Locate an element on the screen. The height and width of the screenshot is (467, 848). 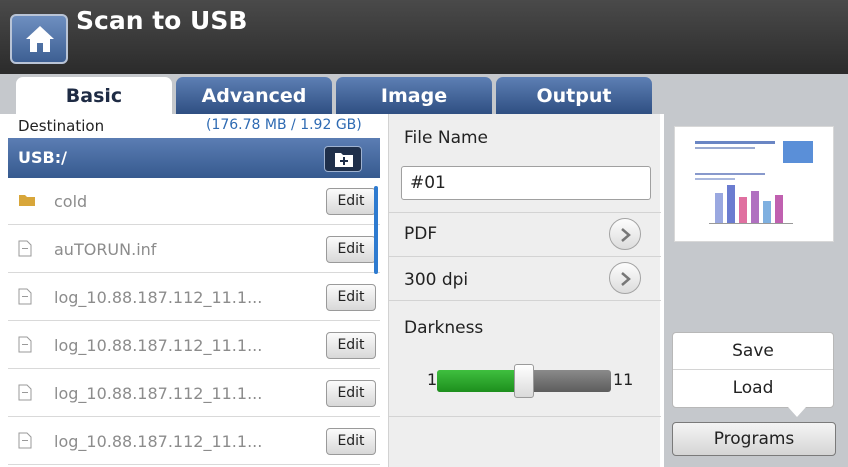
document-thumbnail is located at coordinates (754, 182).